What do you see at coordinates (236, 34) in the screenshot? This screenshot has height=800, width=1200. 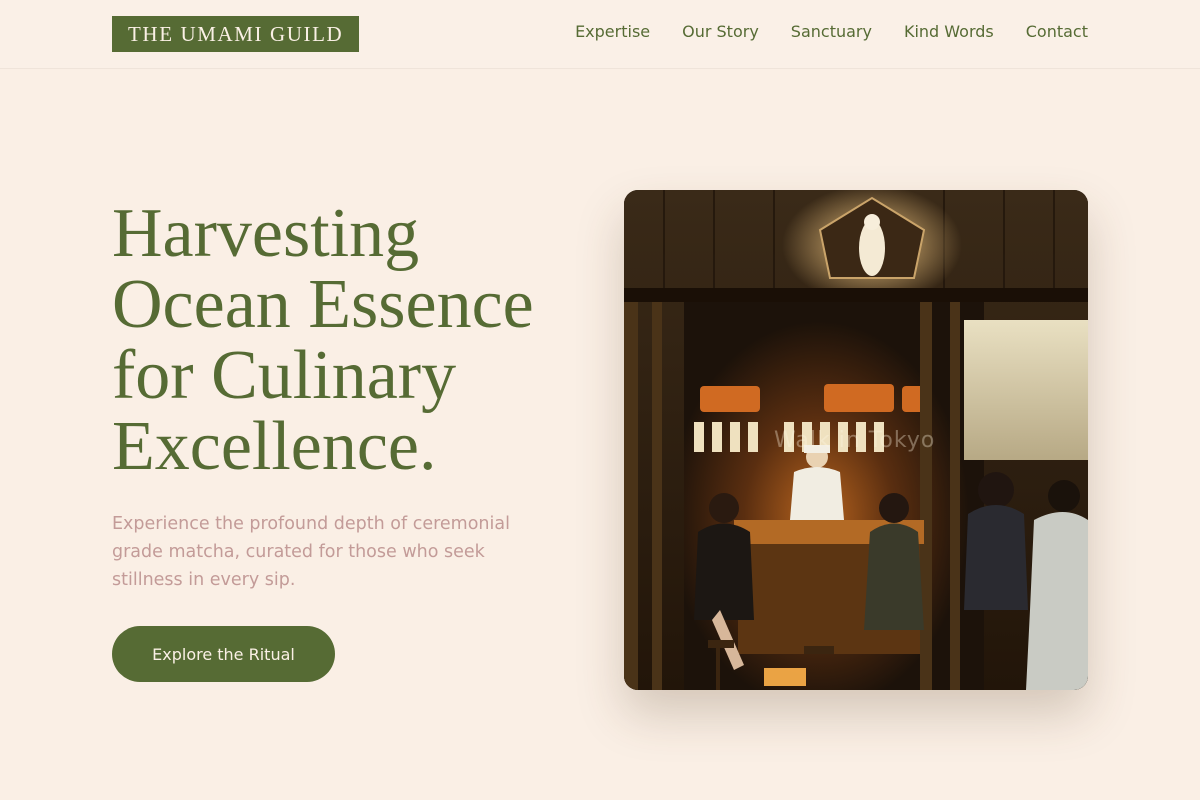 I see `brand-logo: THE UMAMI GUILD` at bounding box center [236, 34].